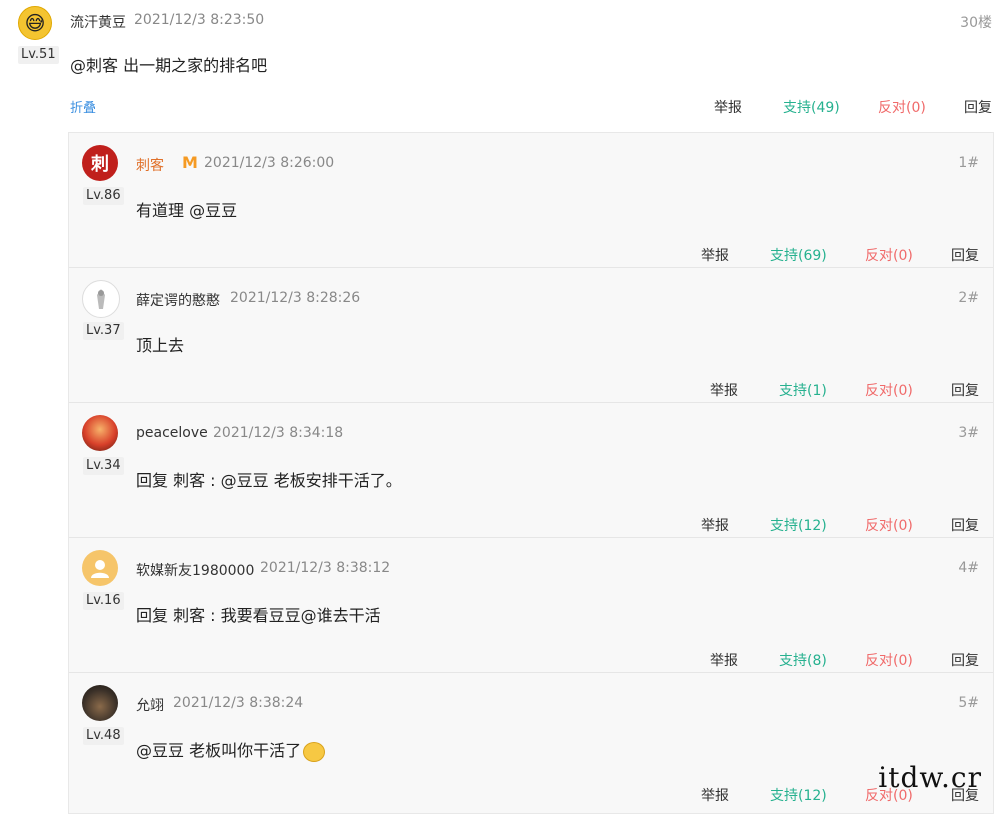 The image size is (1000, 814). I want to click on user-avatar: 😅, so click(35, 23).